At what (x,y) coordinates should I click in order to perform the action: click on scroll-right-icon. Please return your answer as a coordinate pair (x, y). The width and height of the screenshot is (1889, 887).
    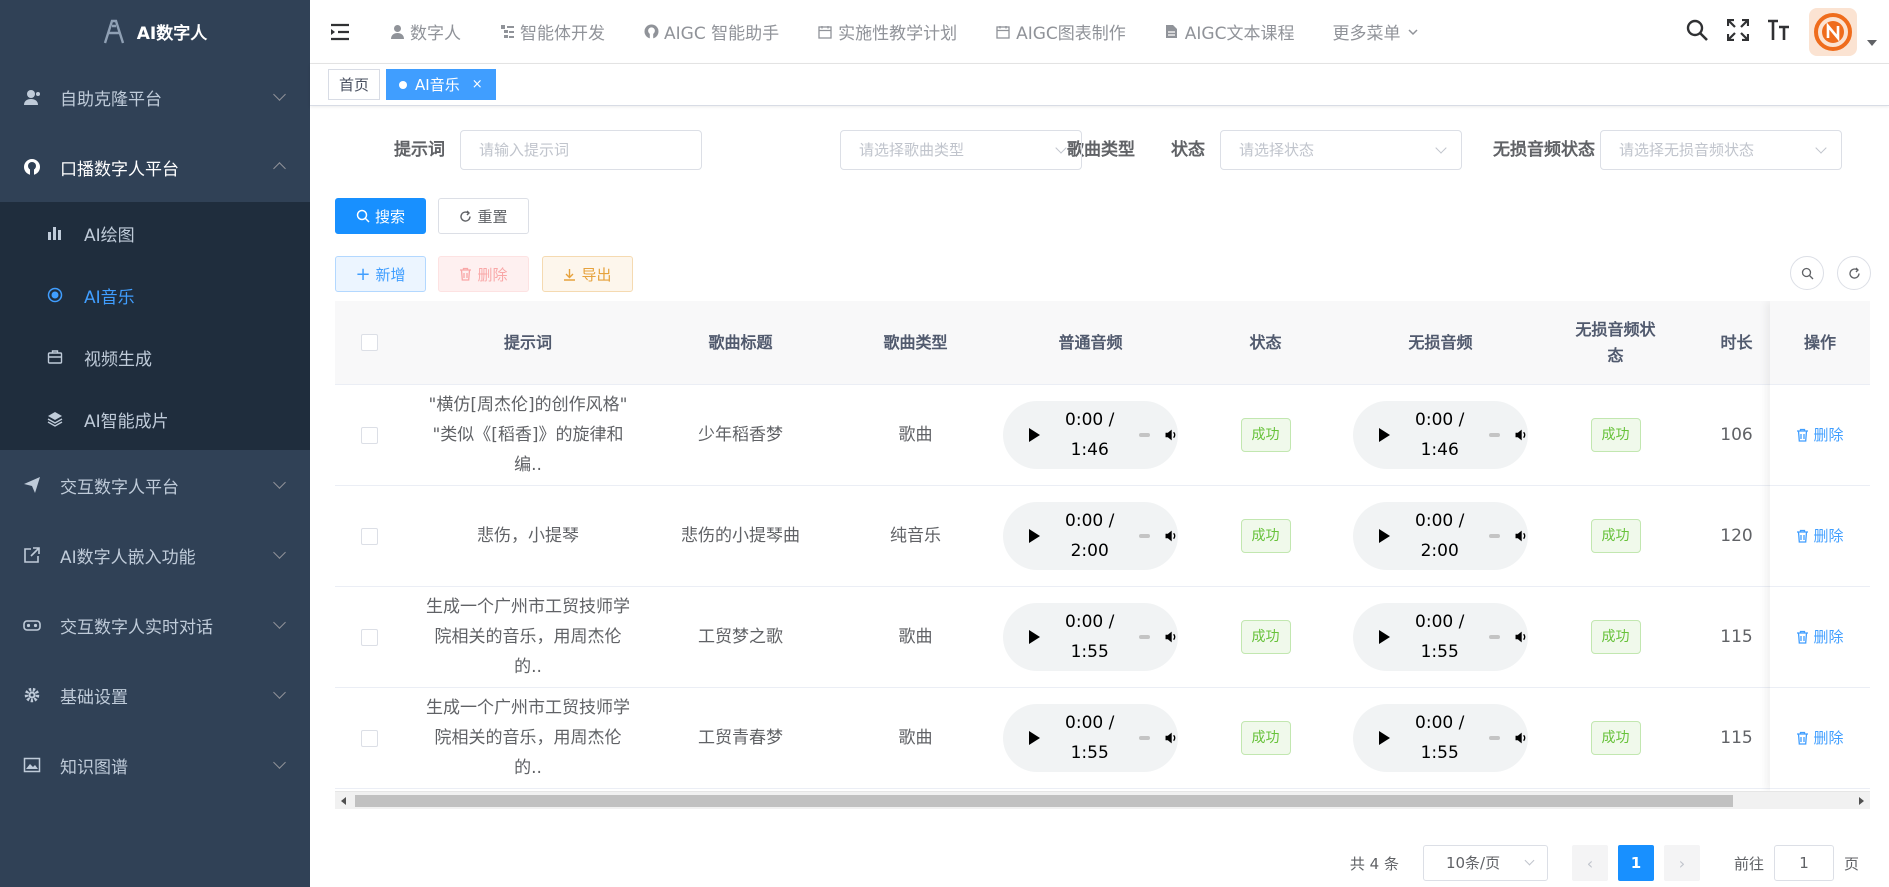
    Looking at the image, I should click on (1861, 801).